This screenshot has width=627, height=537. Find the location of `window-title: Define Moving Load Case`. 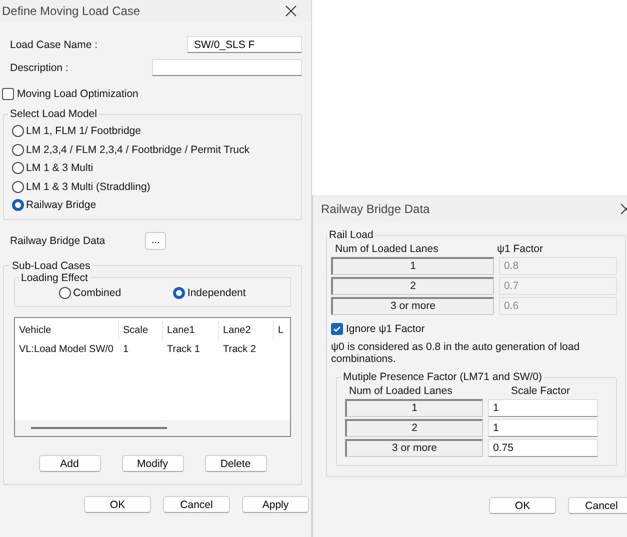

window-title: Define Moving Load Case is located at coordinates (71, 11).